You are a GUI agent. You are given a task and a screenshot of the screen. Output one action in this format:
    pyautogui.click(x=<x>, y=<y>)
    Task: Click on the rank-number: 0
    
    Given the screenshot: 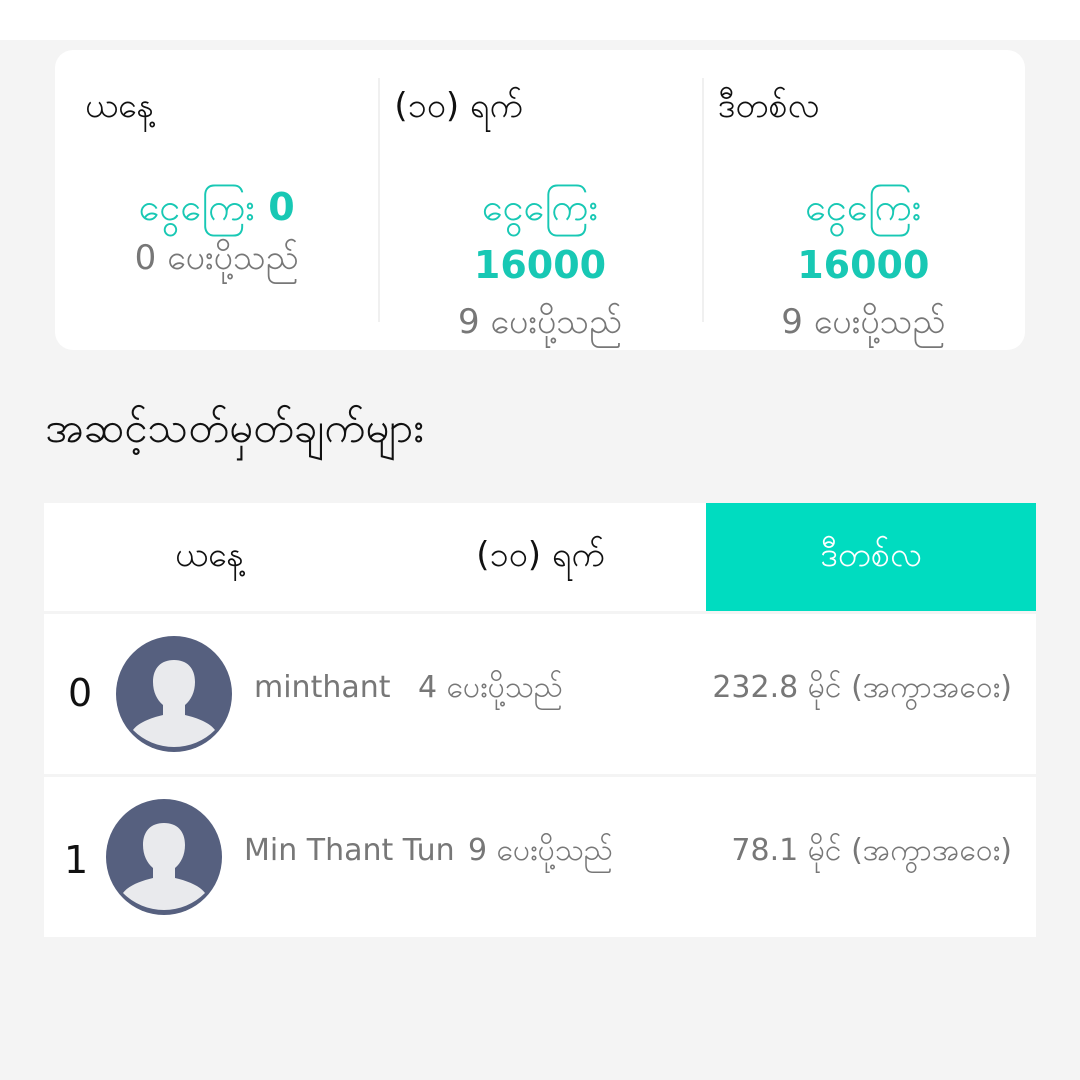 What is the action you would take?
    pyautogui.click(x=80, y=693)
    